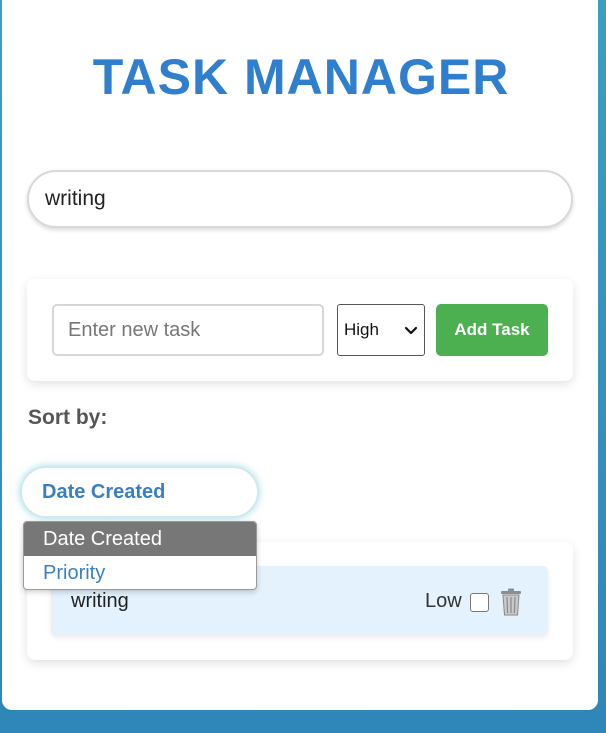 Image resolution: width=606 pixels, height=733 pixels. Describe the element at coordinates (188, 330) in the screenshot. I see `new-task-input: Enter new task` at that location.